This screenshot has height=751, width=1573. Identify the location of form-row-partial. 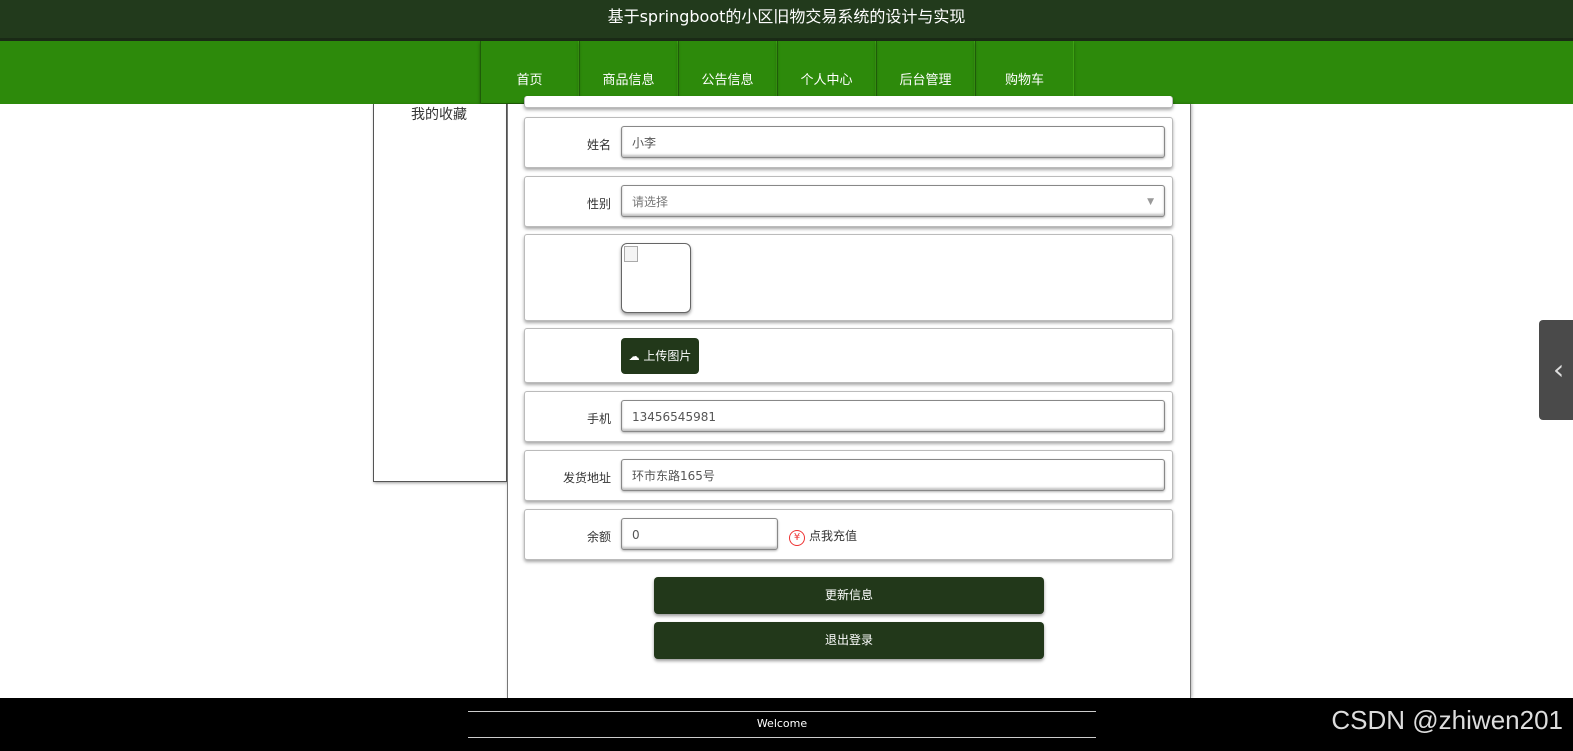
(848, 102).